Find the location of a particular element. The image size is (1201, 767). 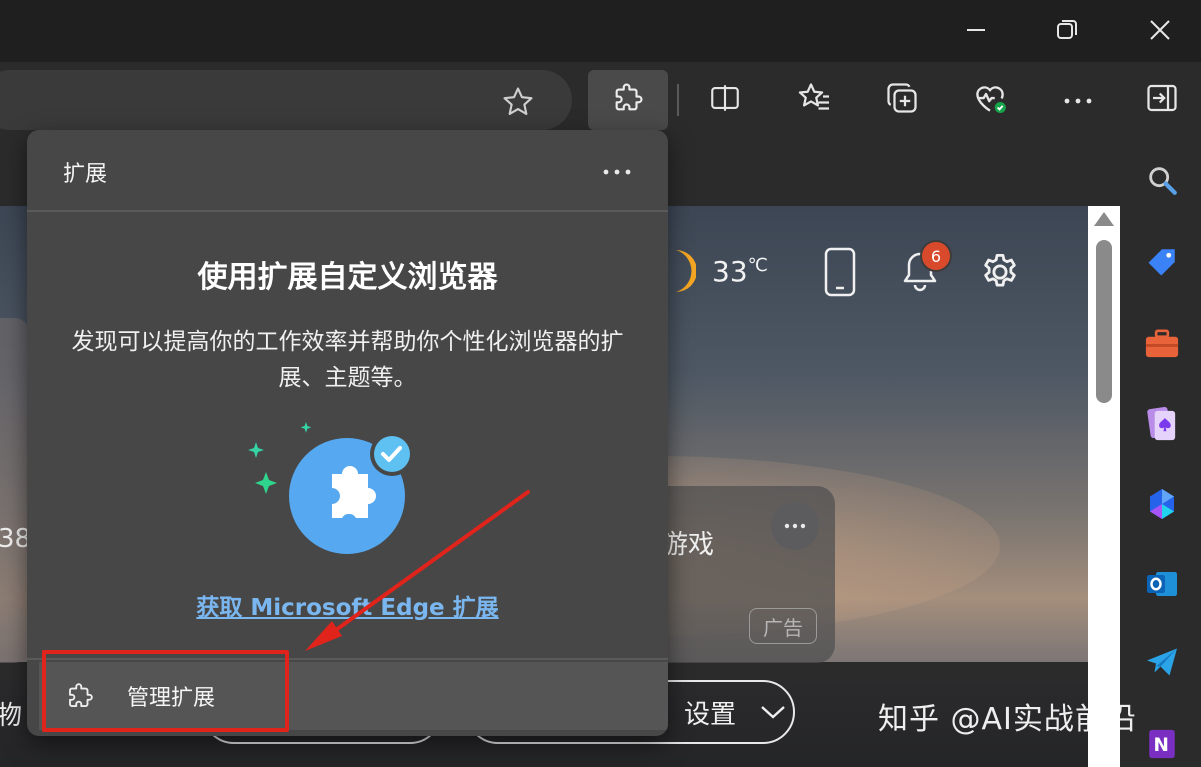

copilot-icon is located at coordinates (1162, 504).